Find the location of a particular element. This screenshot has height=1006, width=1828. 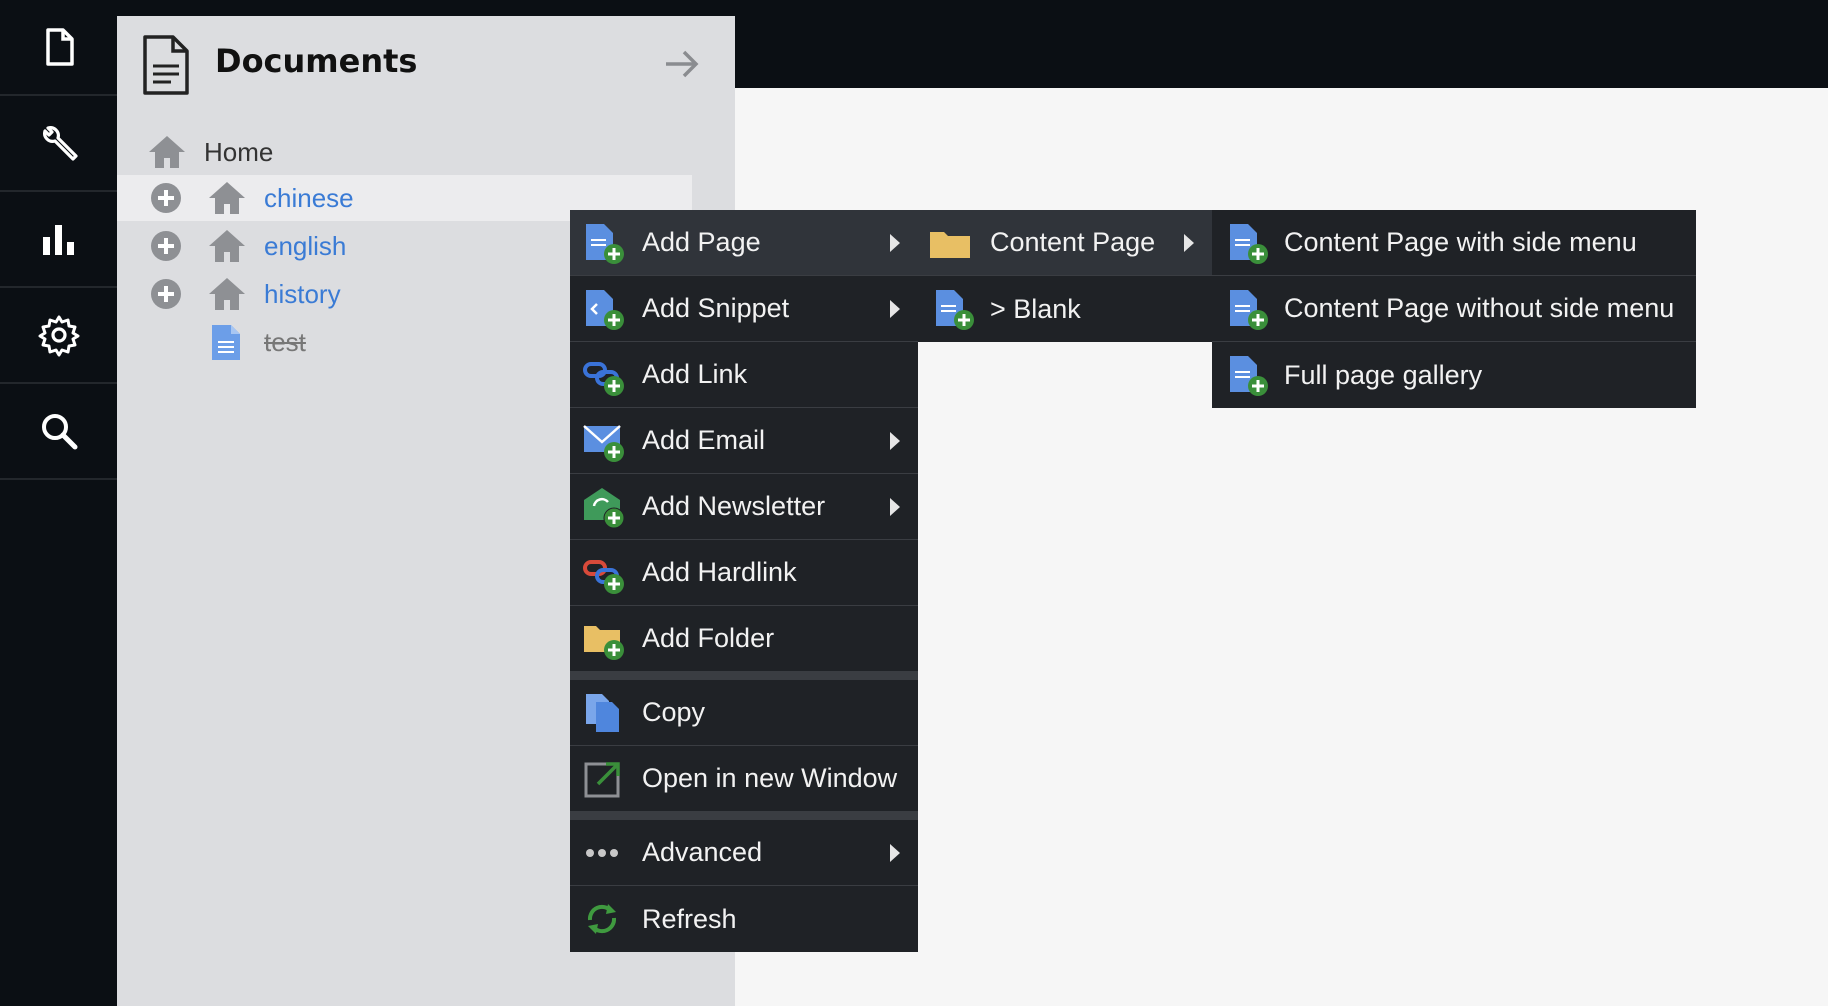

menu-label: Add Folder is located at coordinates (708, 638).